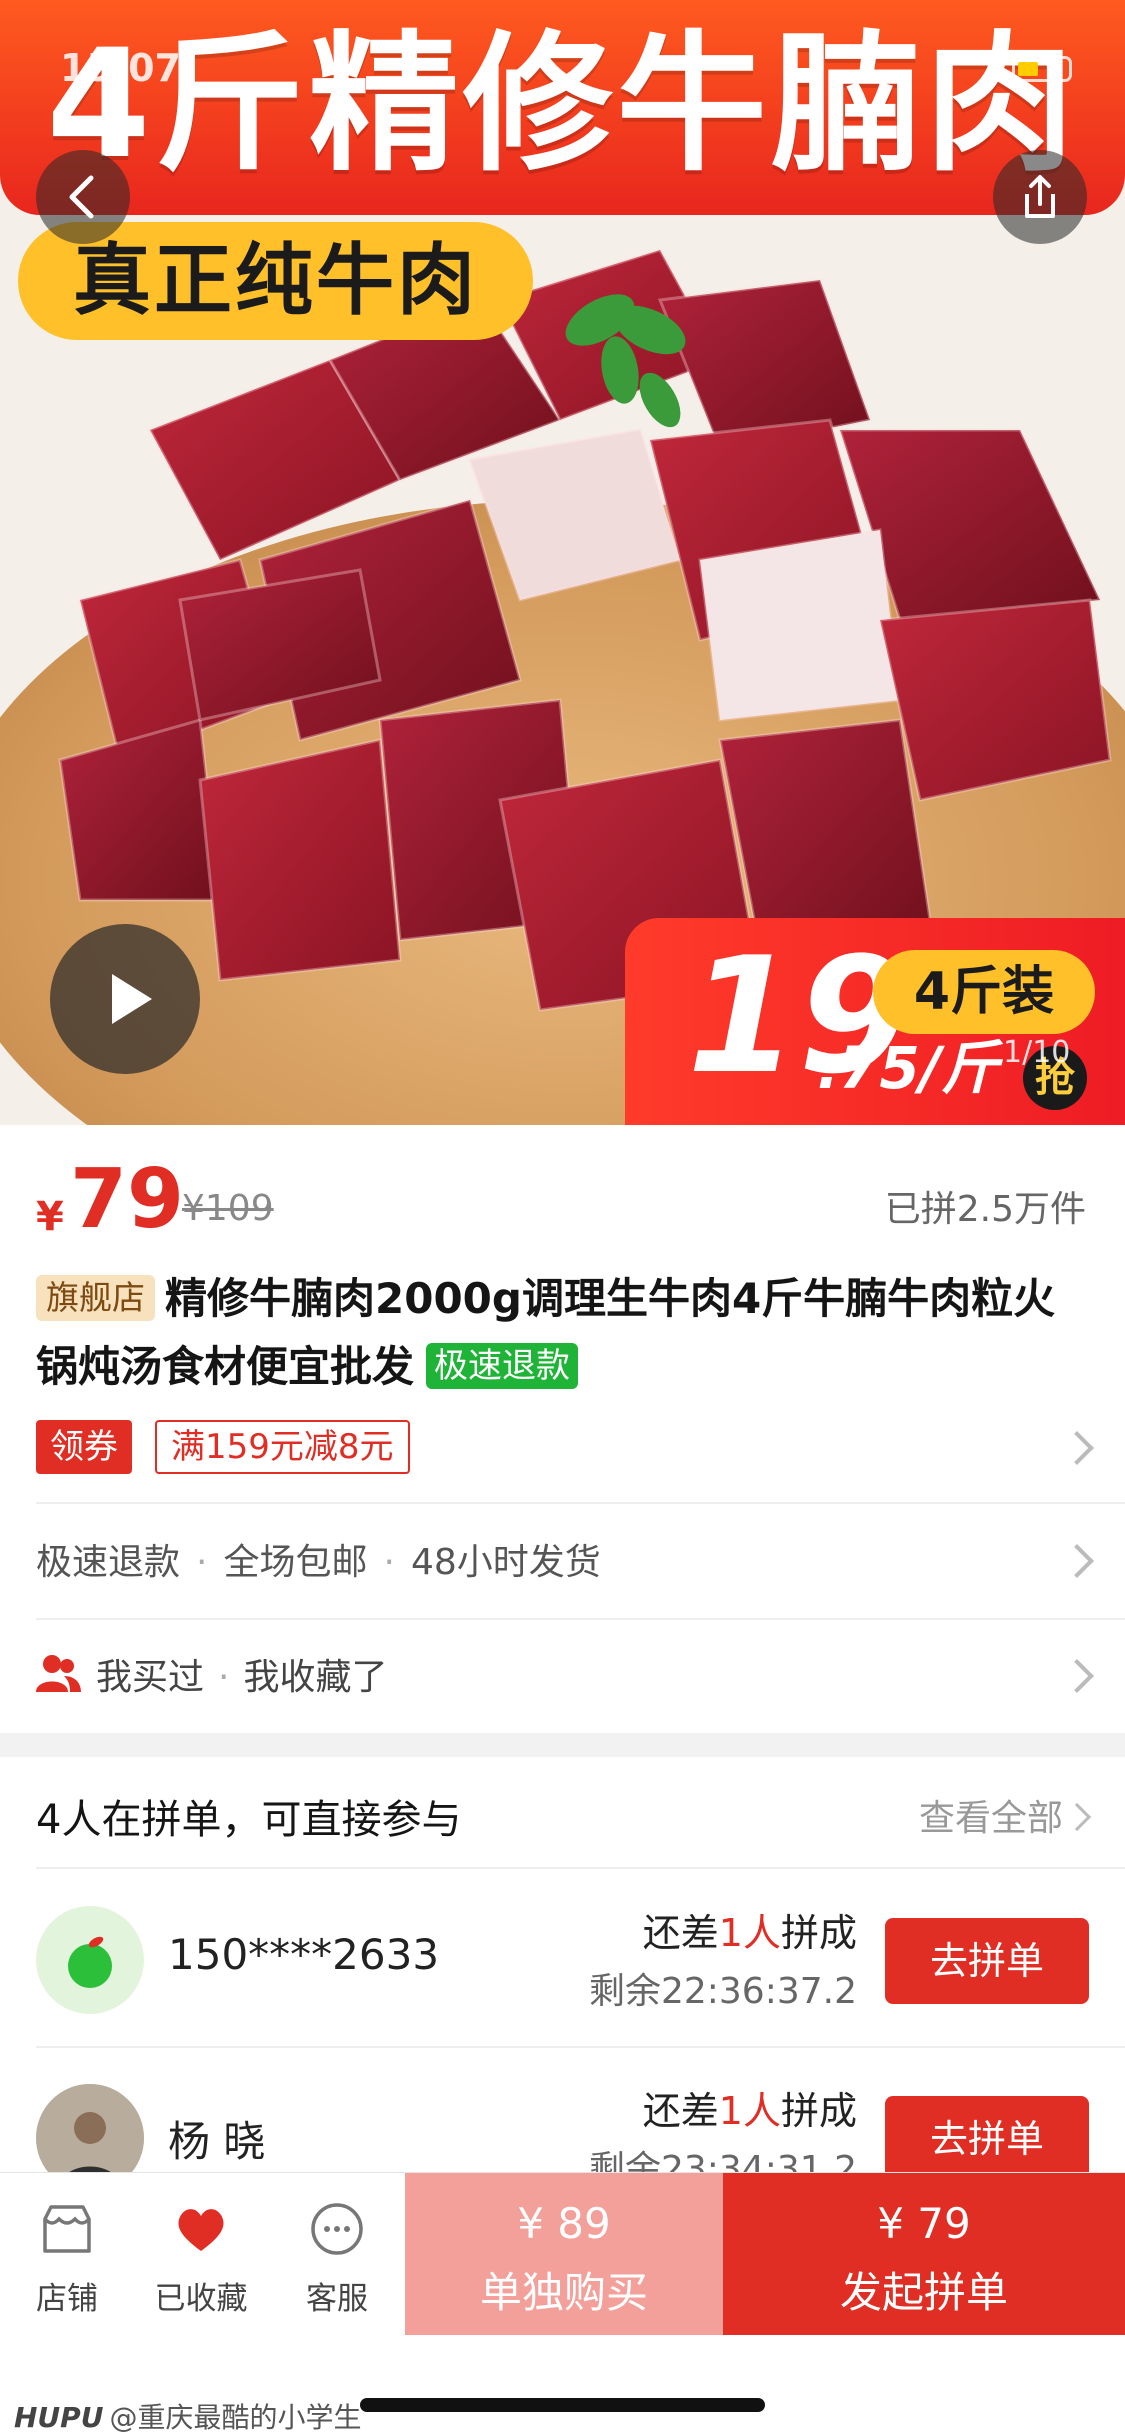 Image resolution: width=1125 pixels, height=2436 pixels. What do you see at coordinates (127, 1199) in the screenshot?
I see `current-price: 79` at bounding box center [127, 1199].